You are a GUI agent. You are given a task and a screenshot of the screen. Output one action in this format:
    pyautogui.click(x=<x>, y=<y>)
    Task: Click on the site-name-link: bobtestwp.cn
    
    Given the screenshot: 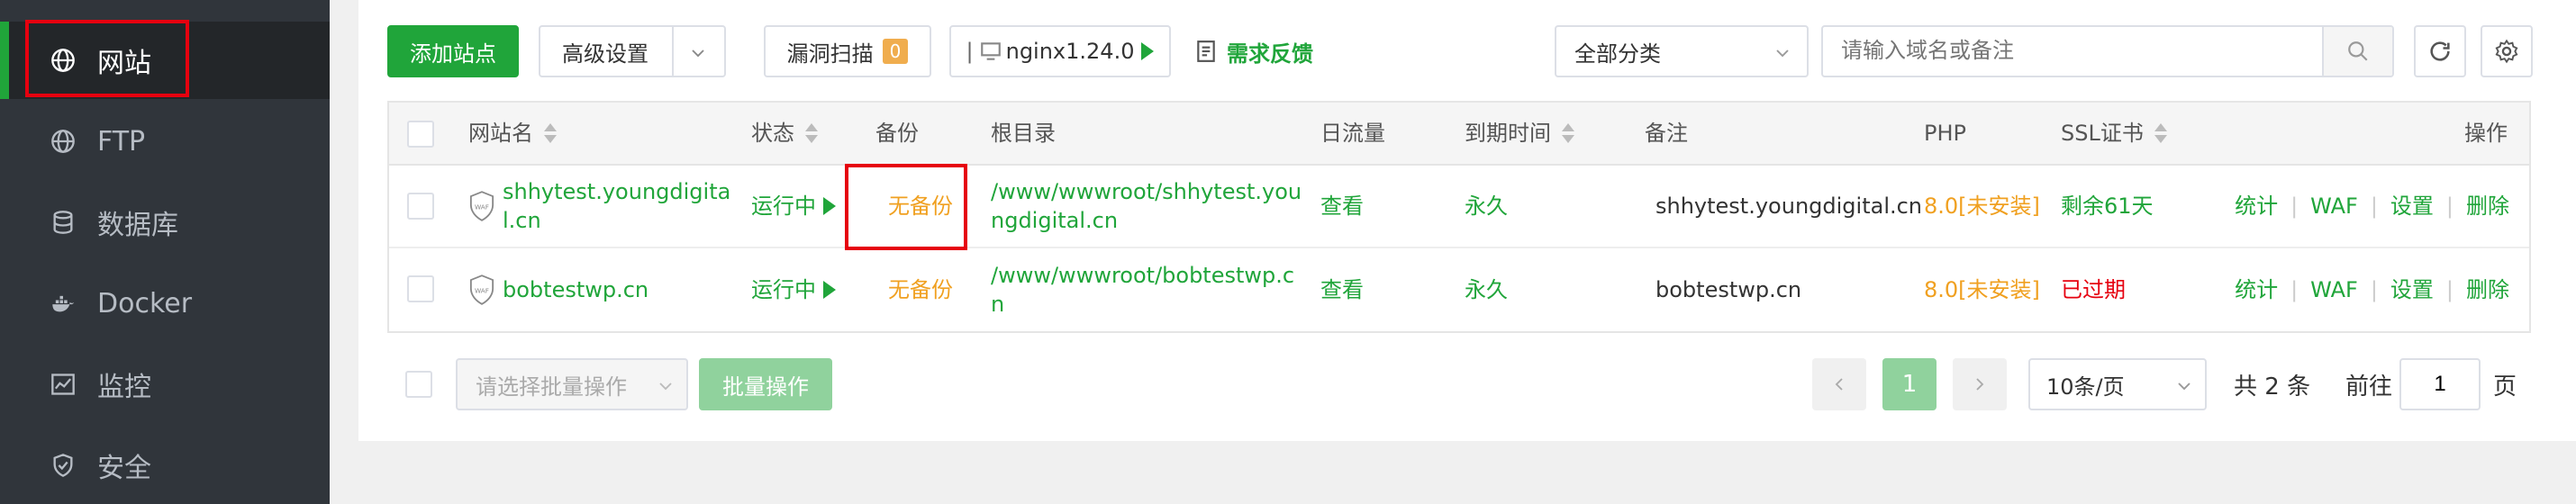 What is the action you would take?
    pyautogui.click(x=576, y=289)
    